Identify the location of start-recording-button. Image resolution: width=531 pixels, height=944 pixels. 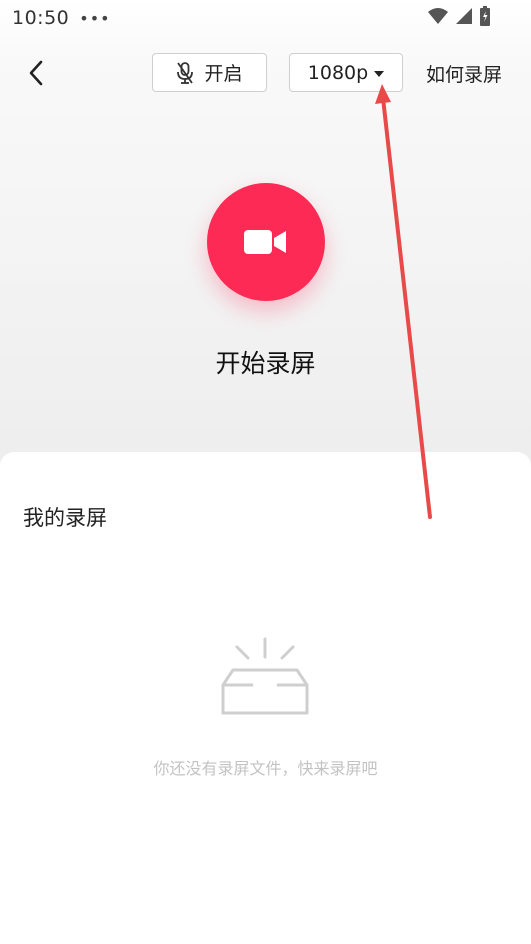
(266, 242).